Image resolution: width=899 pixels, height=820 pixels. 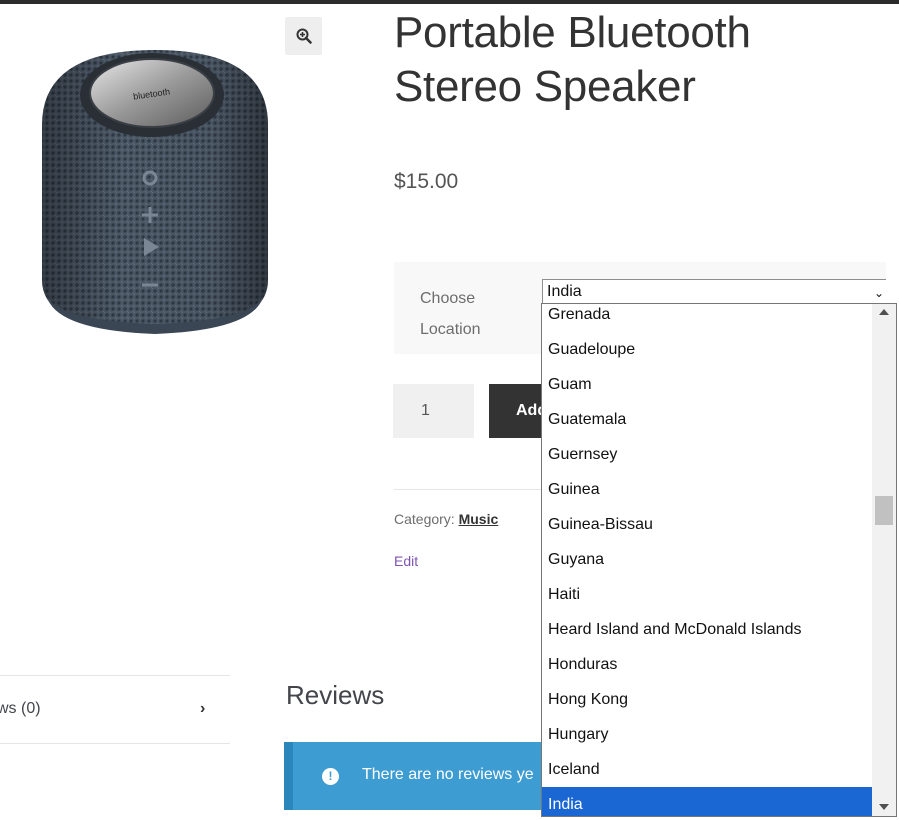 I want to click on dropdown-option: Honduras, so click(x=707, y=664).